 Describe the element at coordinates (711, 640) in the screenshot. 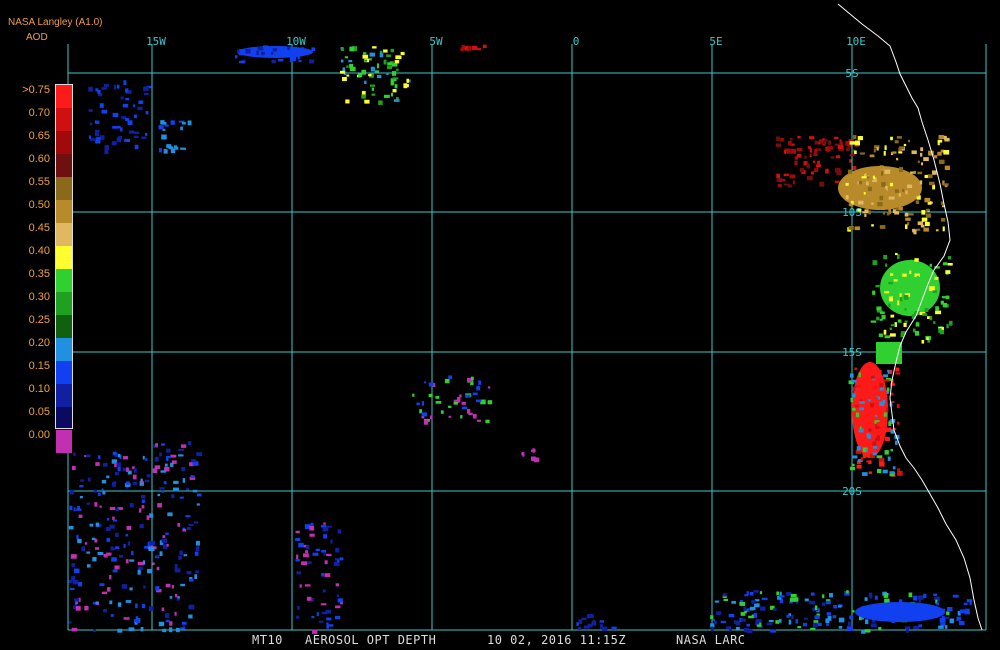

I see `footer-producer: NASA LARC` at that location.